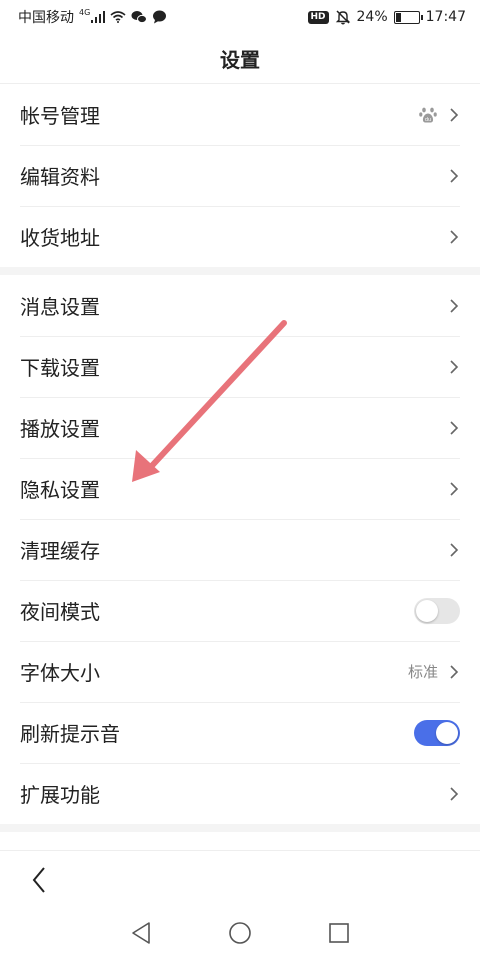  I want to click on battery-icon, so click(408, 17).